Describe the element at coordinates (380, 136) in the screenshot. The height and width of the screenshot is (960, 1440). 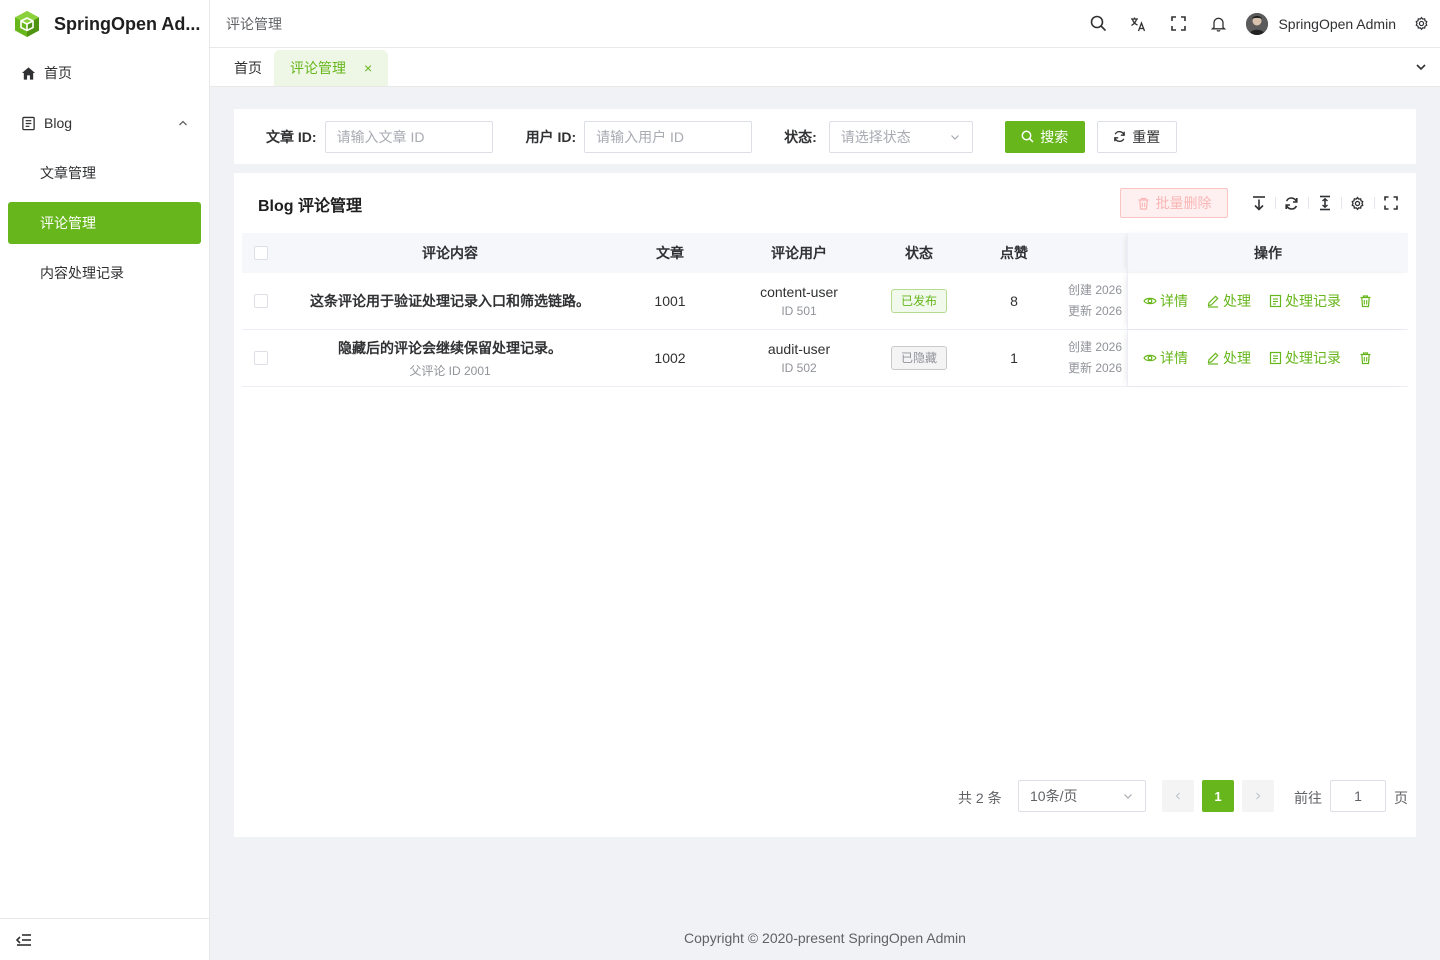
I see `article-id-placeholder: 请输入文章 ID` at that location.